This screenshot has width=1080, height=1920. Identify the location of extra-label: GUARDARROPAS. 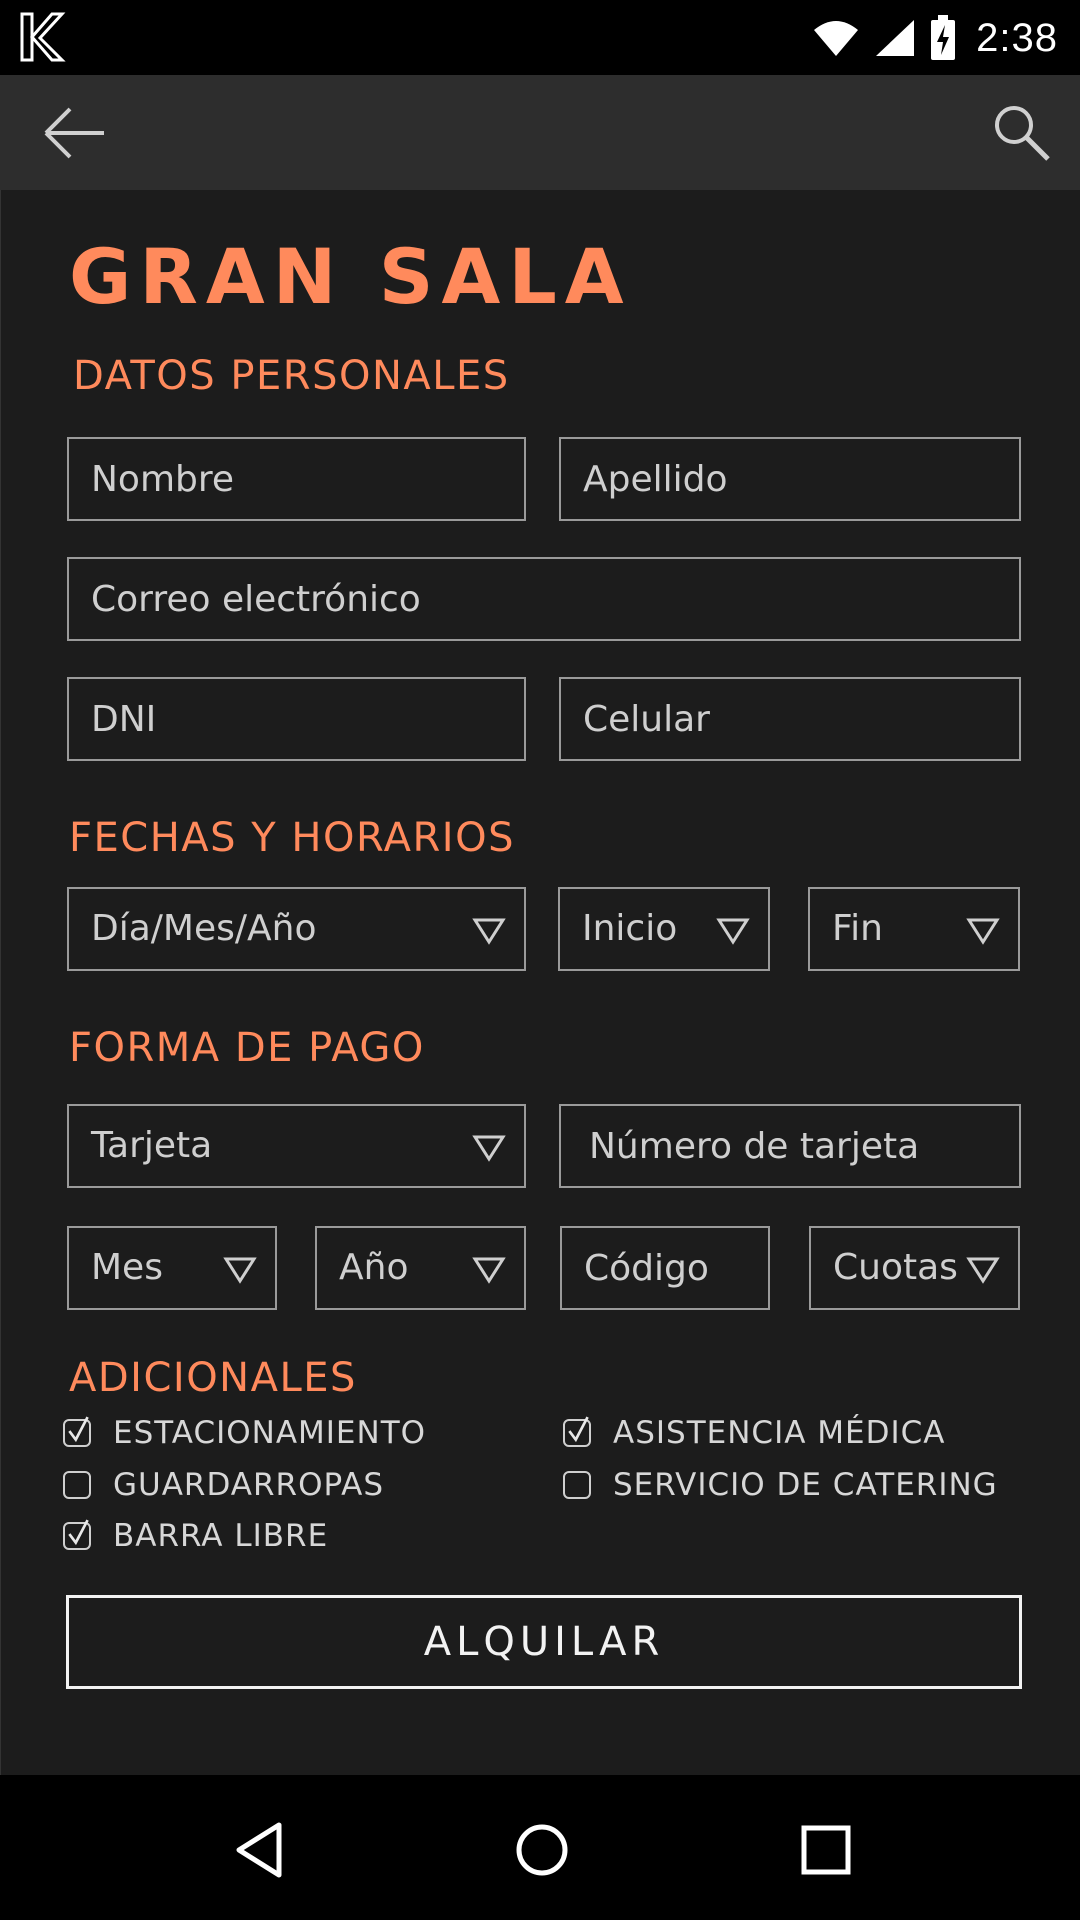
(249, 1485).